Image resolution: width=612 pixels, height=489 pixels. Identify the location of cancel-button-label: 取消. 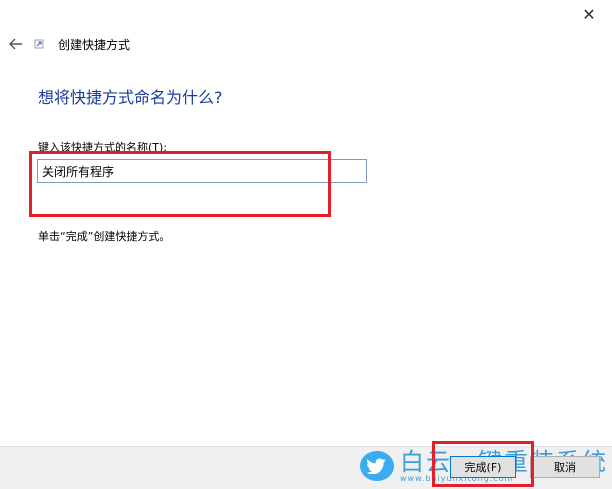
(565, 467).